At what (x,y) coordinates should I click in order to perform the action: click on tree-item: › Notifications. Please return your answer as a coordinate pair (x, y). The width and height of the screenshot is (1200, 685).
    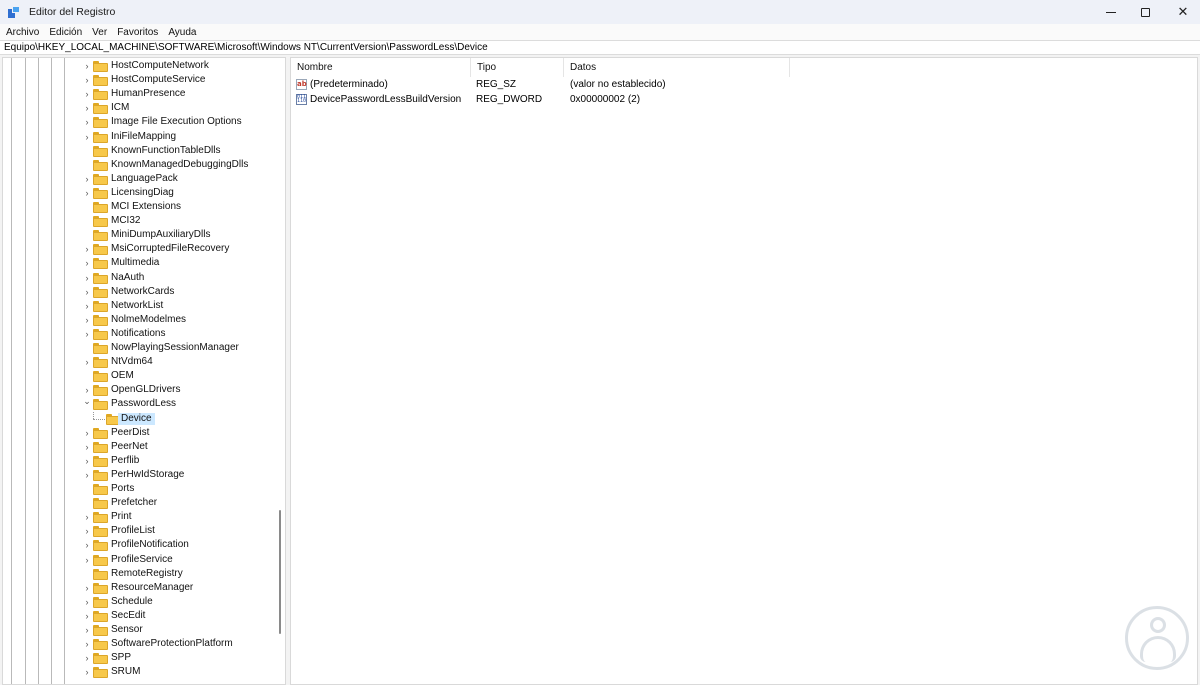
    Looking at the image, I should click on (138, 334).